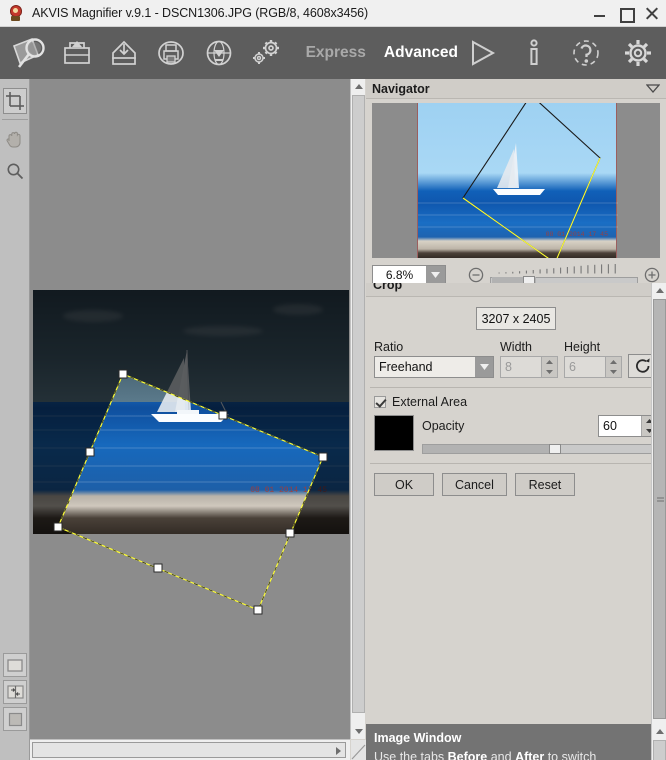 The height and width of the screenshot is (760, 666). Describe the element at coordinates (124, 53) in the screenshot. I see `save-image-icon` at that location.